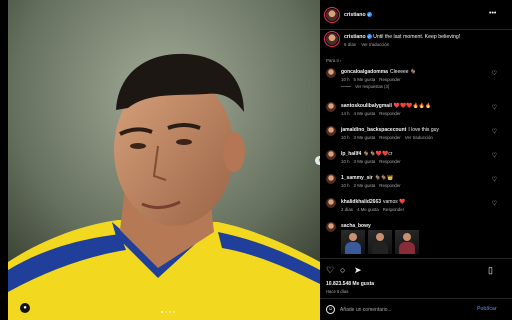 The width and height of the screenshot is (512, 320). What do you see at coordinates (416, 184) in the screenshot?
I see `comment-item: 1_sammy_sir 🐐🐐👑 10 h 2 Me gusta Responder ♡` at bounding box center [416, 184].